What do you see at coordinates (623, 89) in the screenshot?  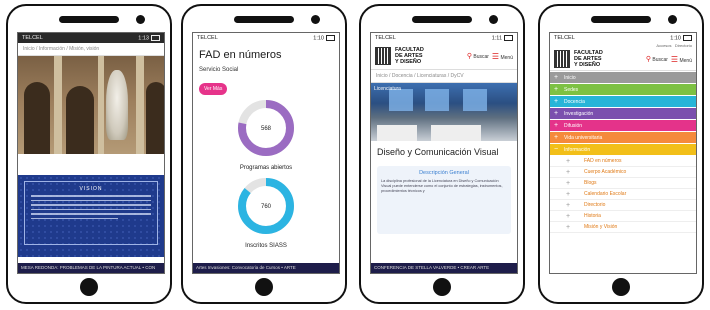 I see `menu-item: + Sedes` at bounding box center [623, 89].